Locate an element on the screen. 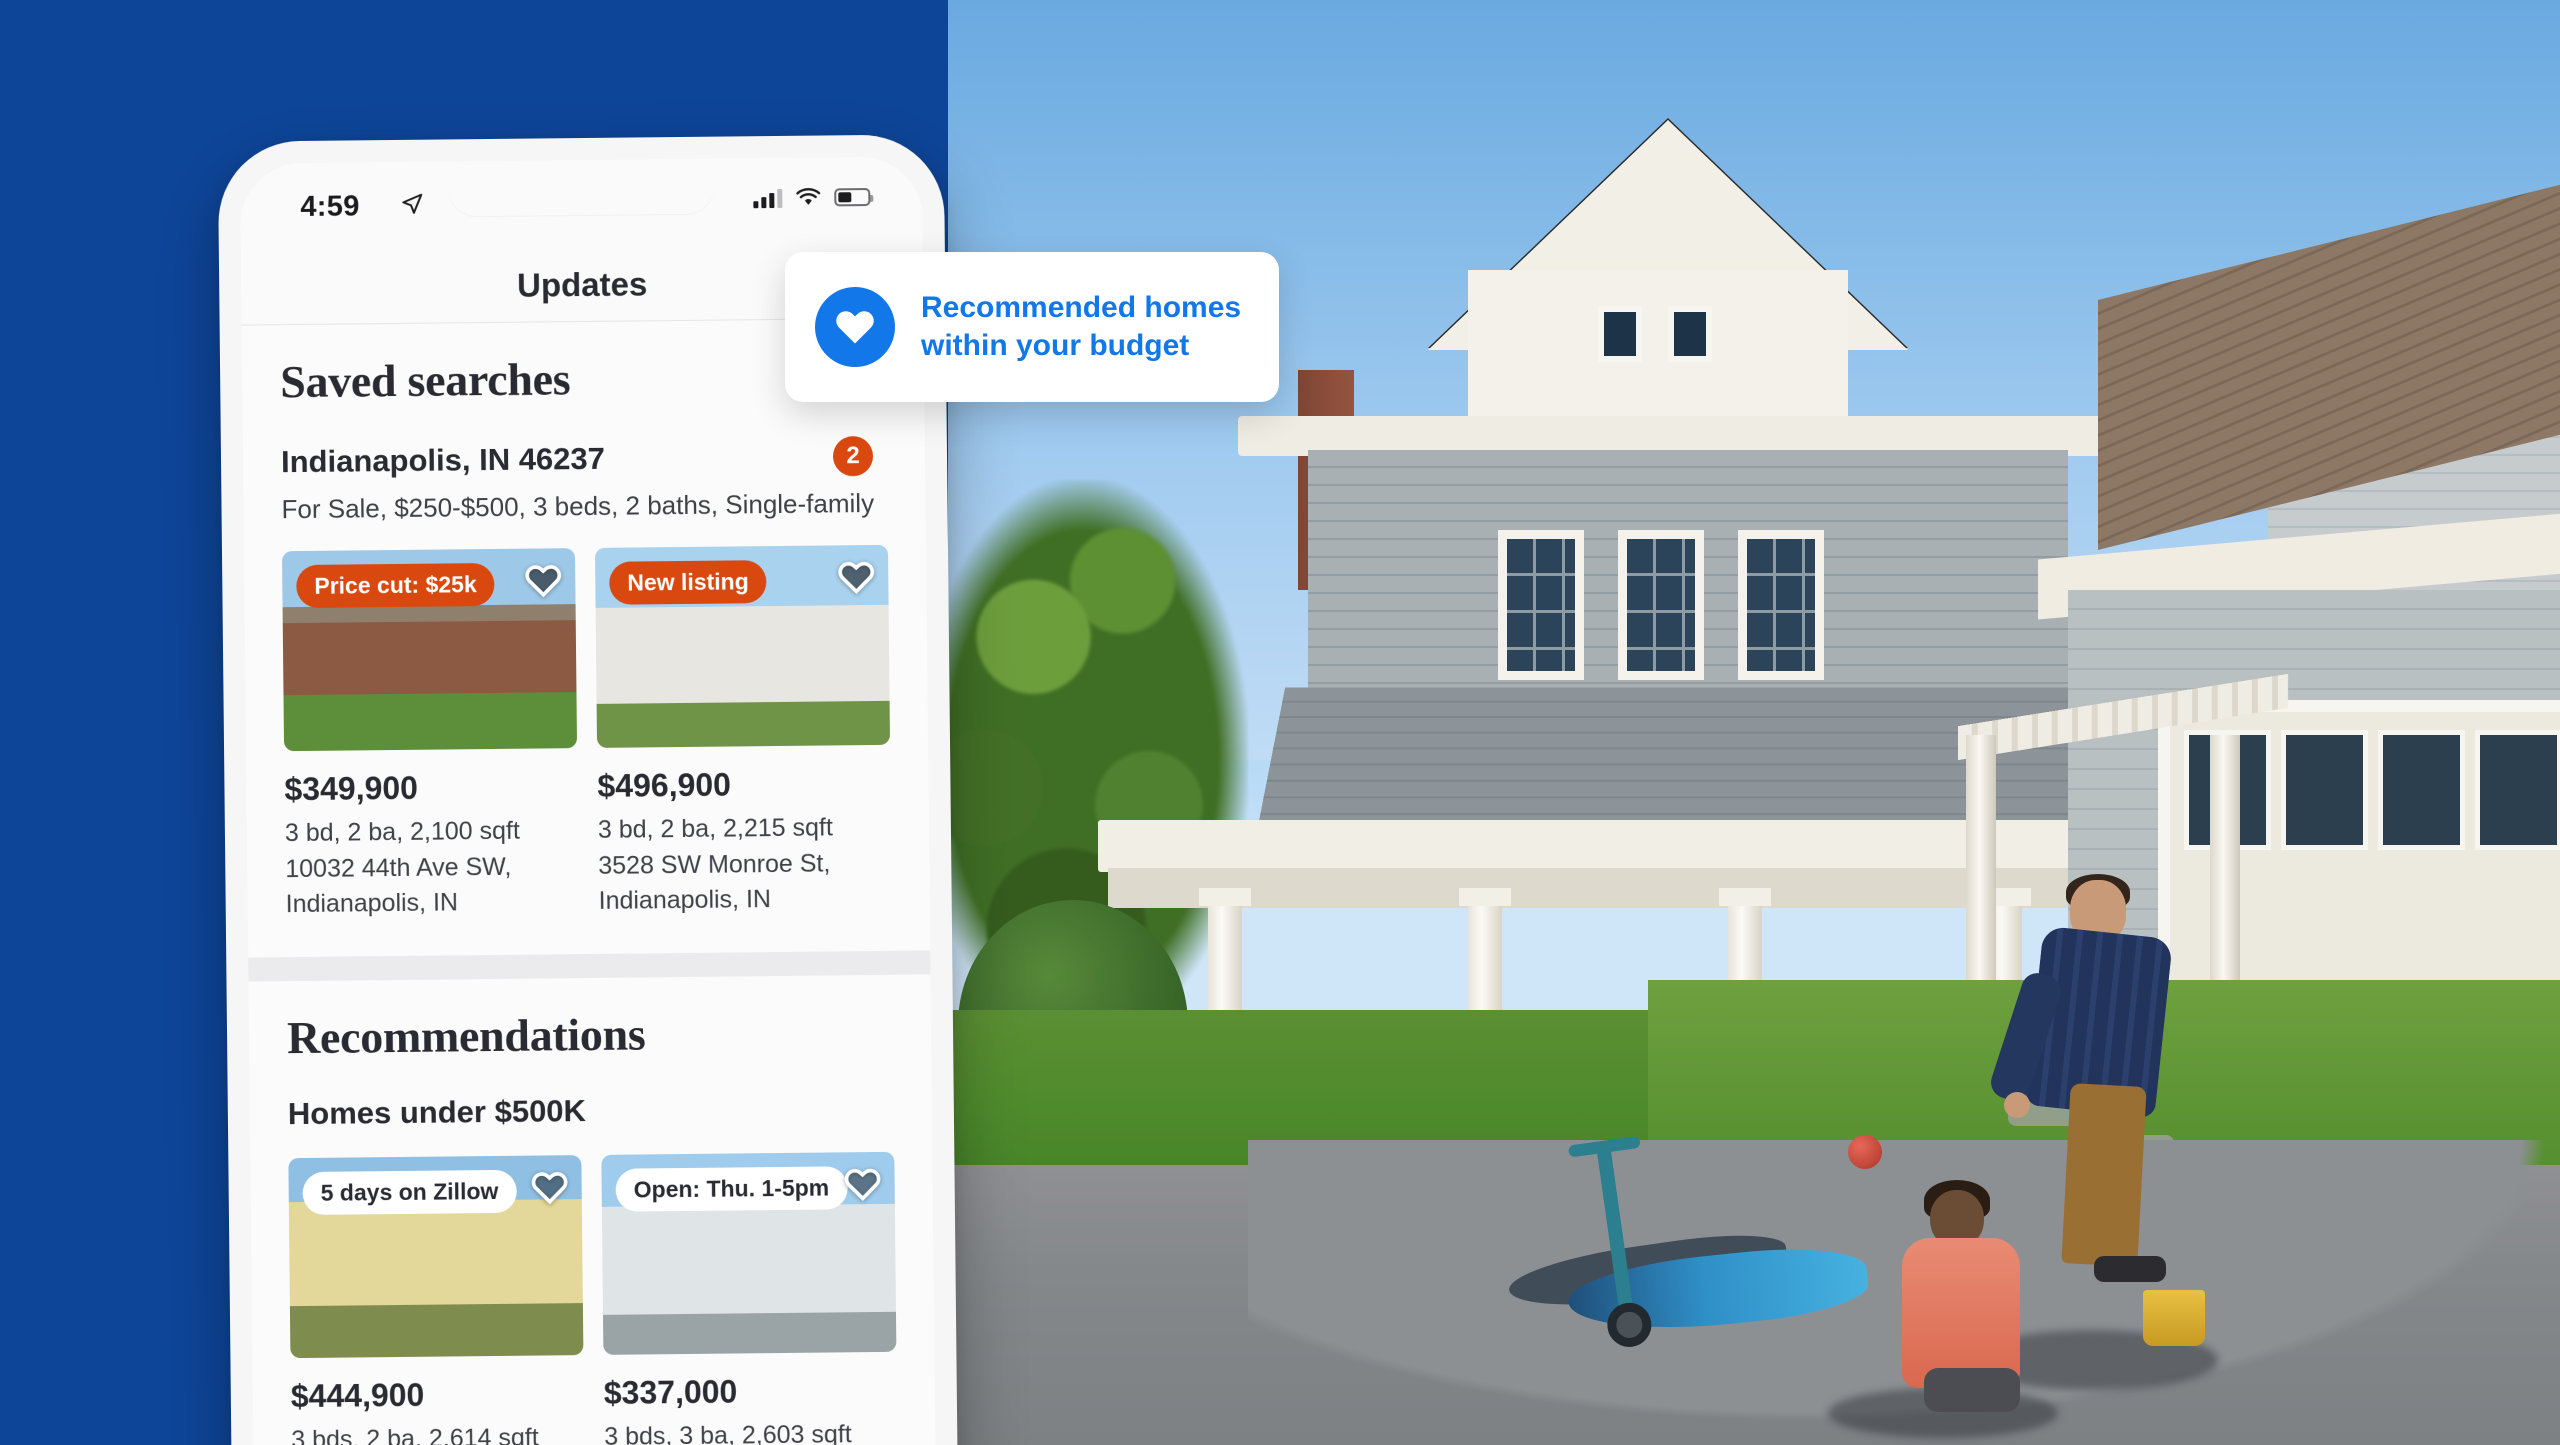  phone-notch is located at coordinates (581, 187).